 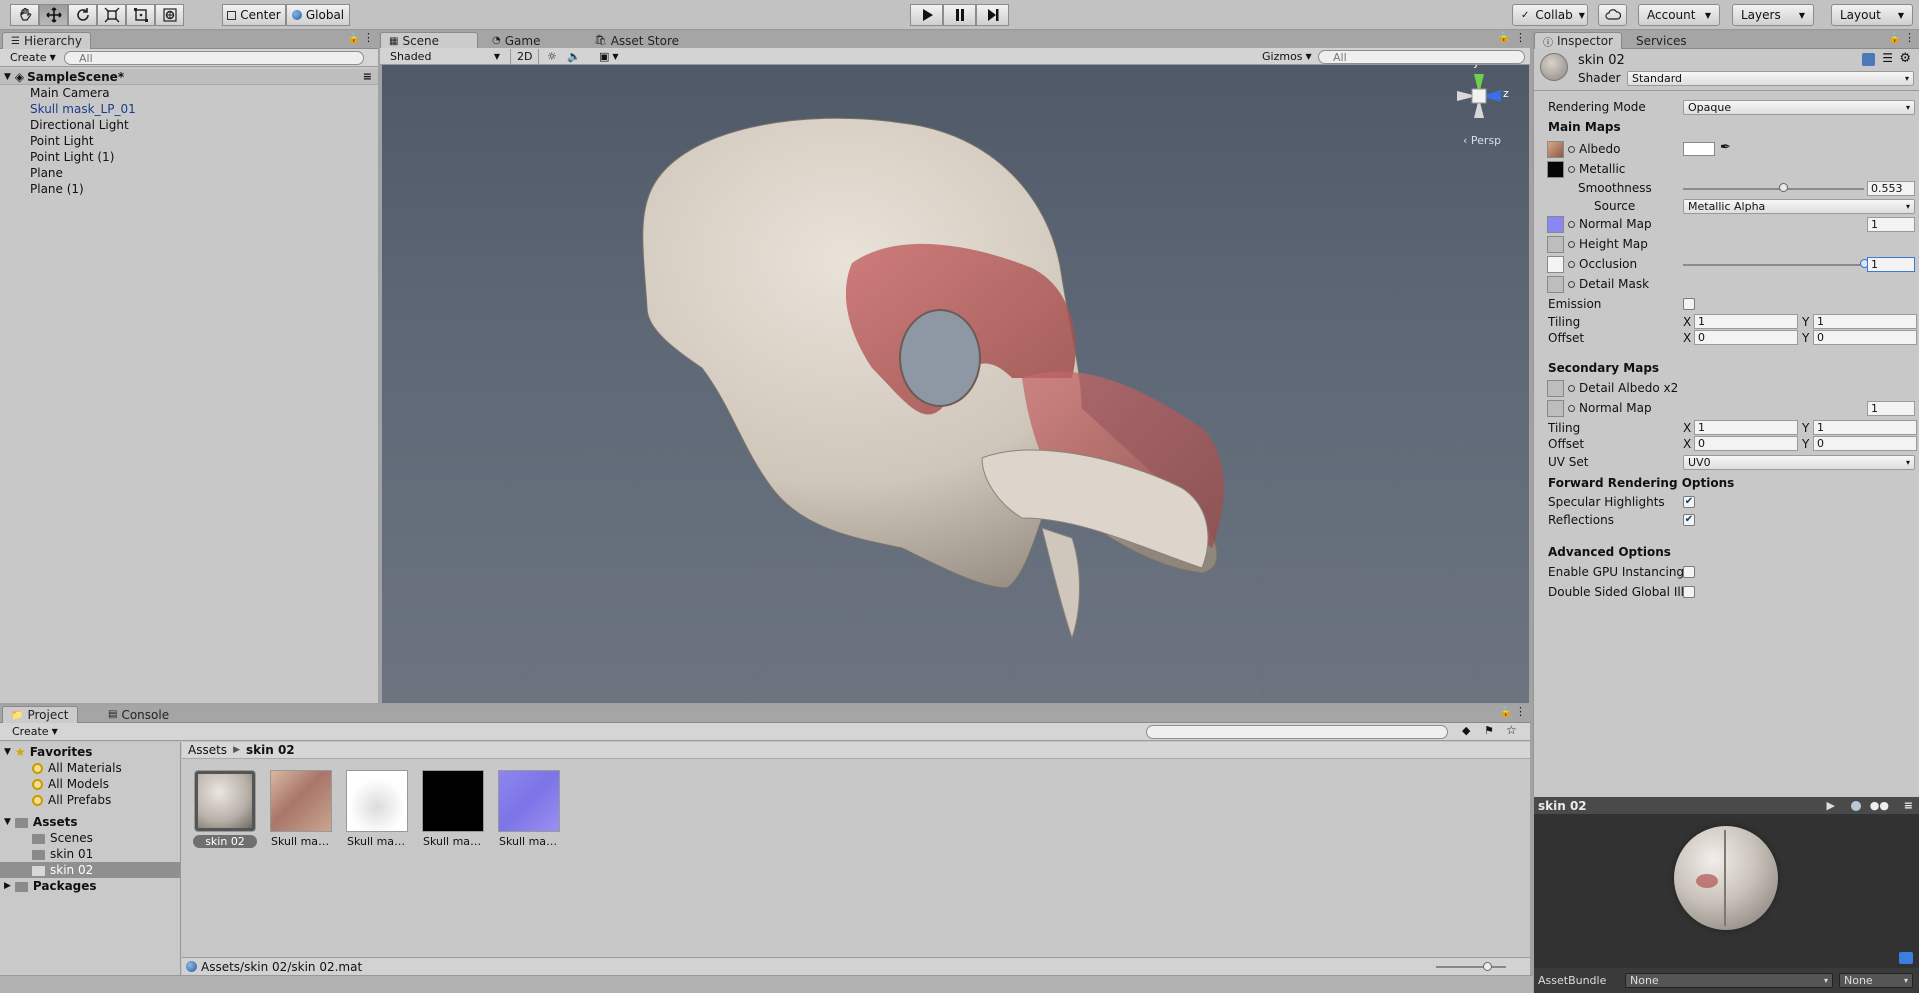 I want to click on material-preview-area, so click(x=1726, y=891).